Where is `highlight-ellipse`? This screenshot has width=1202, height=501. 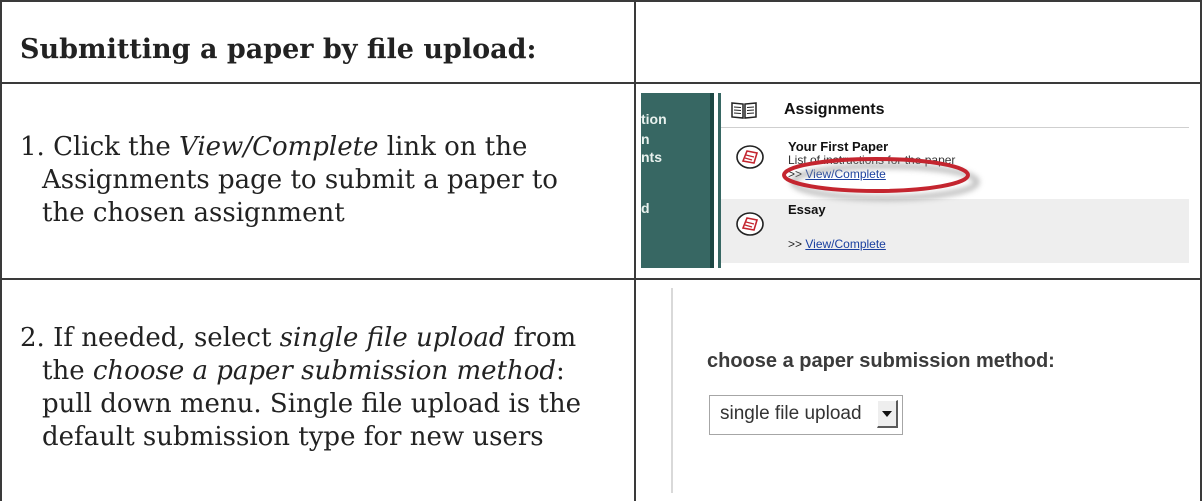 highlight-ellipse is located at coordinates (881, 179).